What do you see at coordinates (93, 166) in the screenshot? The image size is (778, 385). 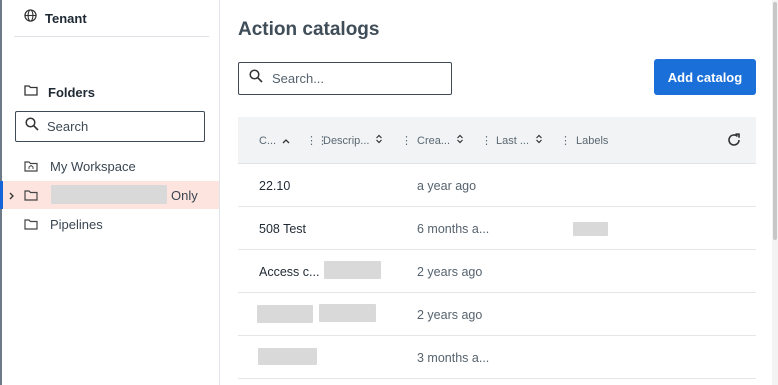 I see `sidebar-item-label: My Workspace` at bounding box center [93, 166].